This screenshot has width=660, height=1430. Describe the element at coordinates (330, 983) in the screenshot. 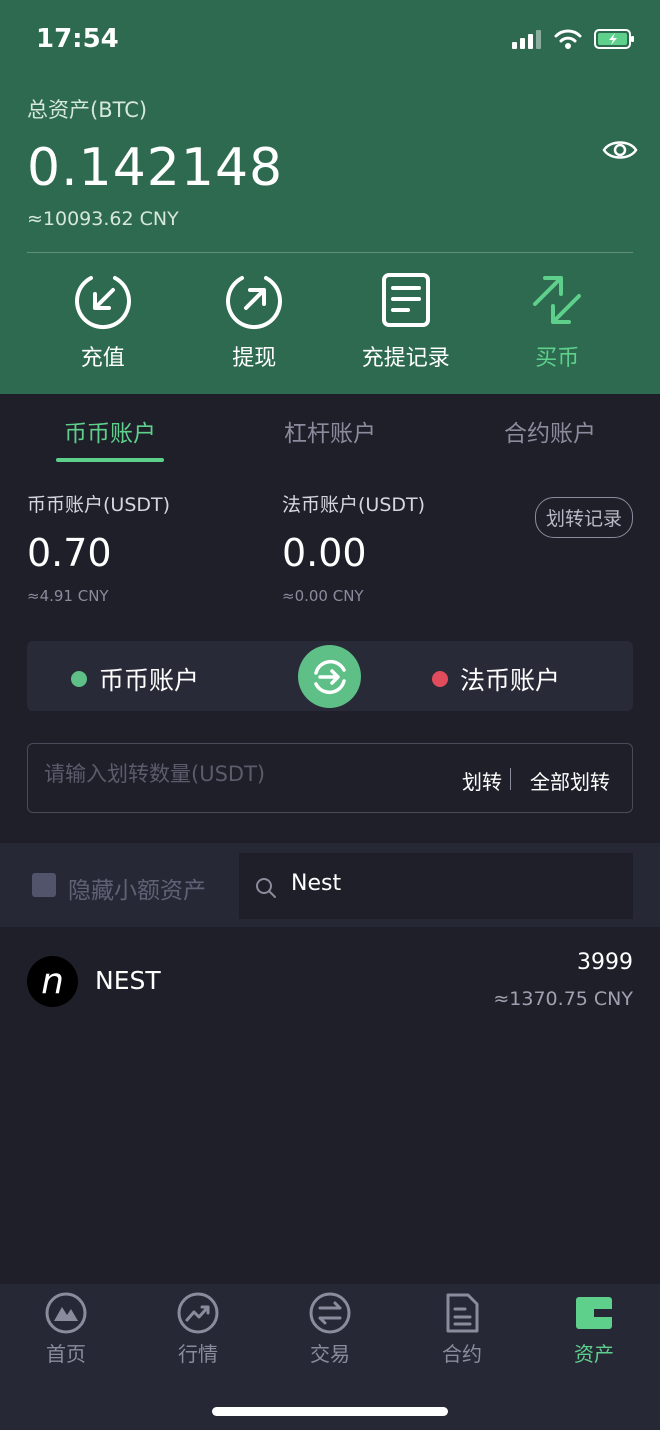

I see `asset-row: n NEST 3999 ≈1370.75 CNY` at that location.